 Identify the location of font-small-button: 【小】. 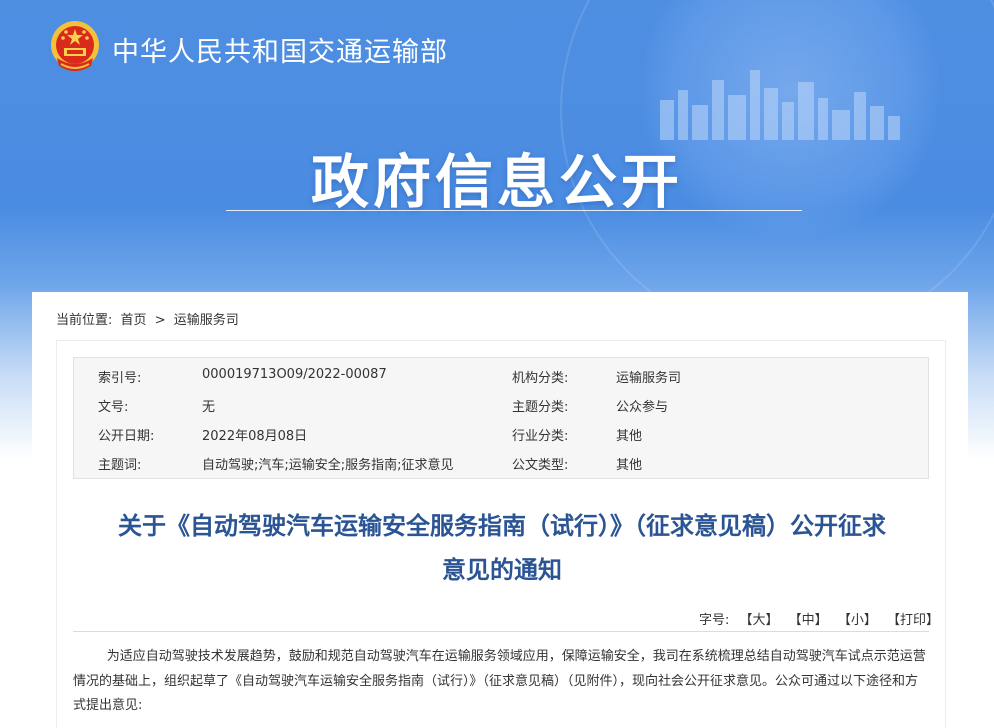
(857, 620).